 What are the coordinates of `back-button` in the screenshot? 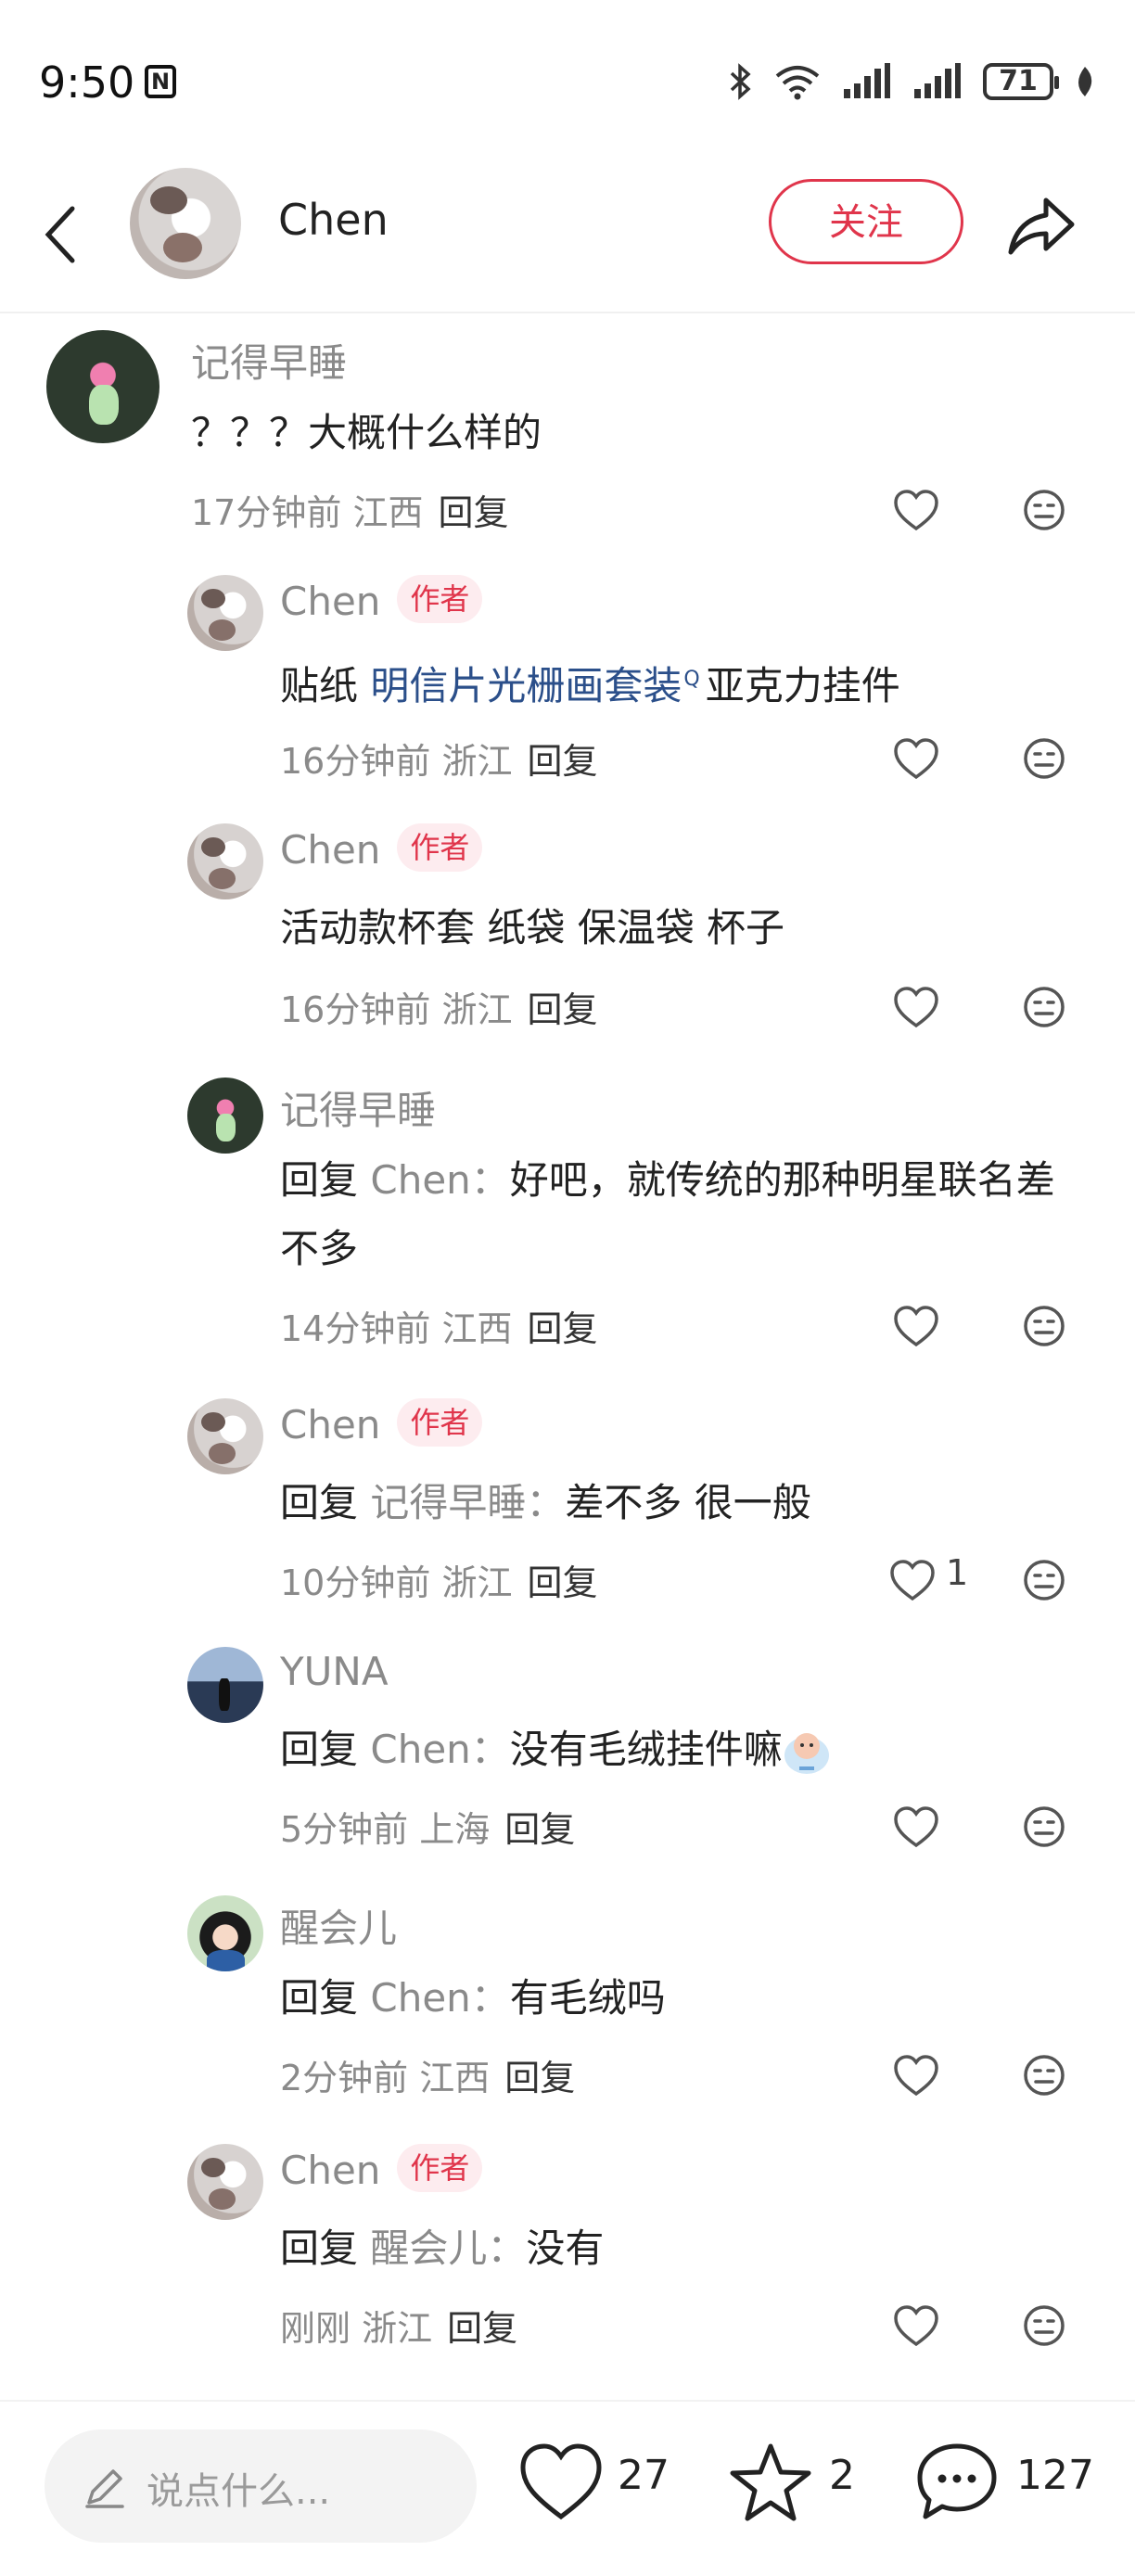 It's located at (68, 234).